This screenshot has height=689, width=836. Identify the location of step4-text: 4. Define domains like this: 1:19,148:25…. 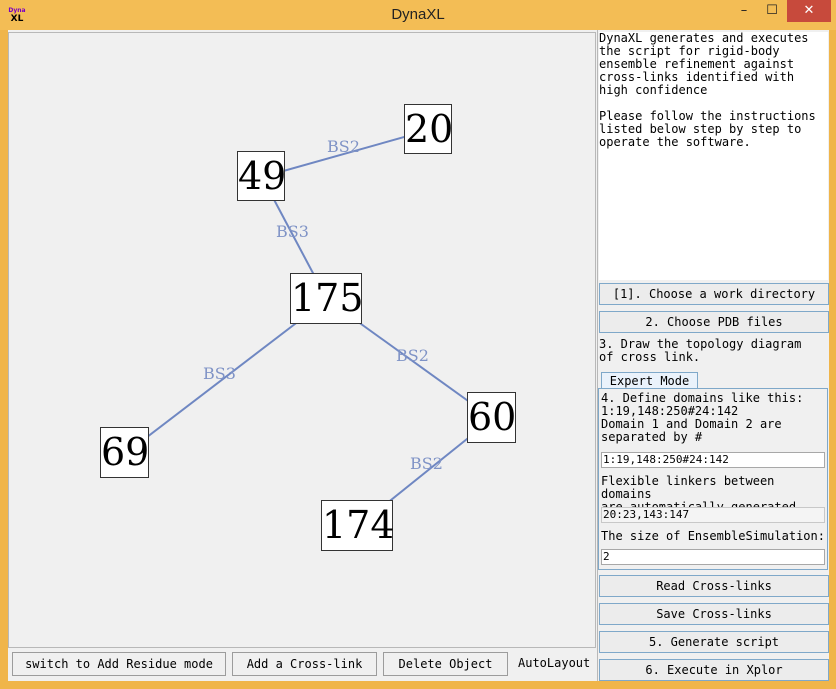
(702, 417).